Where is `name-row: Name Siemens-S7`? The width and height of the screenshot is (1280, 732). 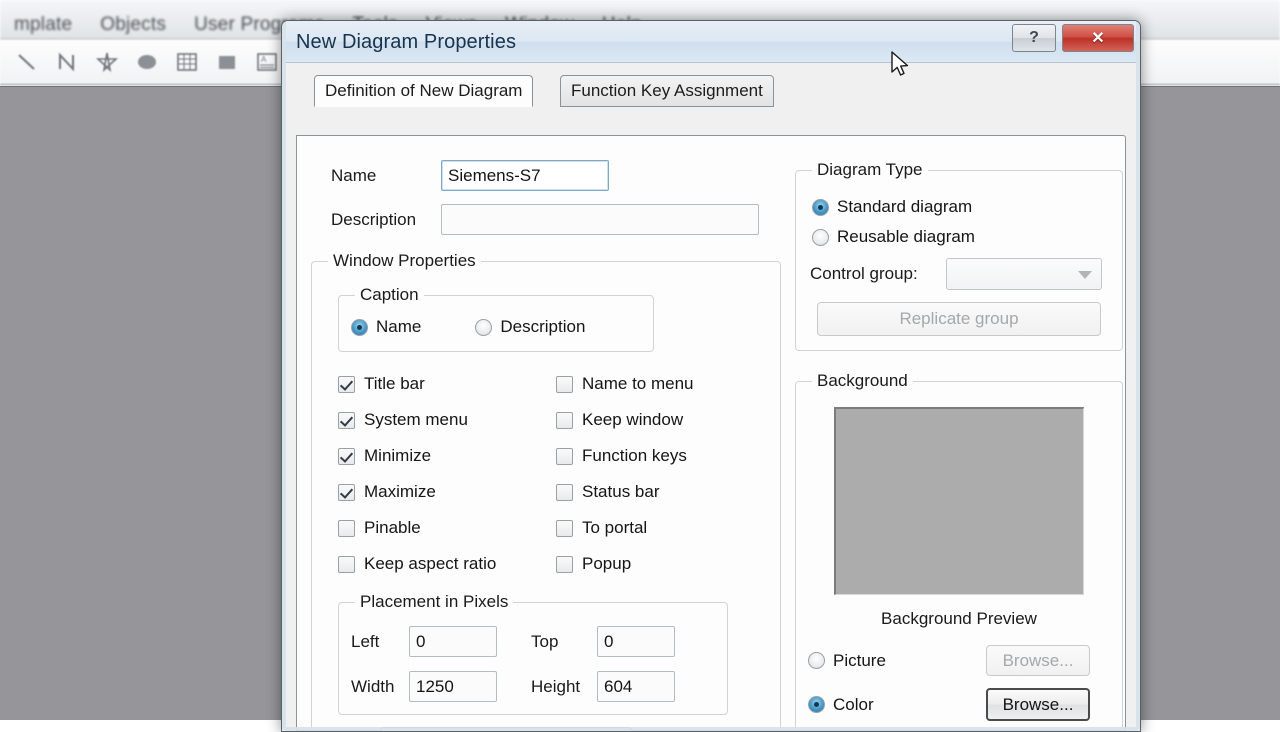
name-row: Name Siemens-S7 is located at coordinates (556, 175).